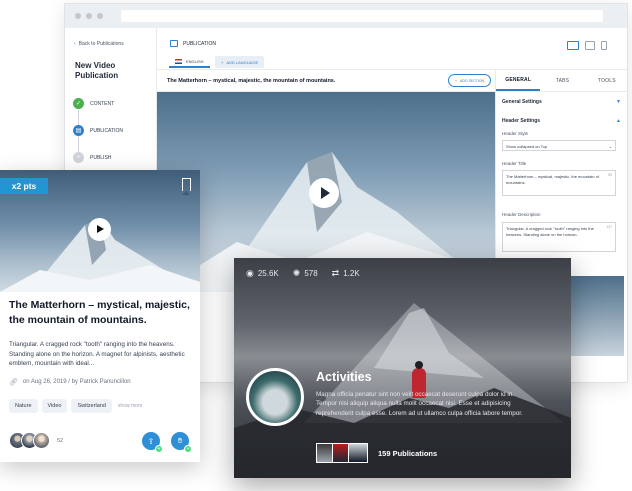 This screenshot has width=632, height=491. What do you see at coordinates (98, 130) in the screenshot?
I see `step-publication: ▤ PUBLICATION` at bounding box center [98, 130].